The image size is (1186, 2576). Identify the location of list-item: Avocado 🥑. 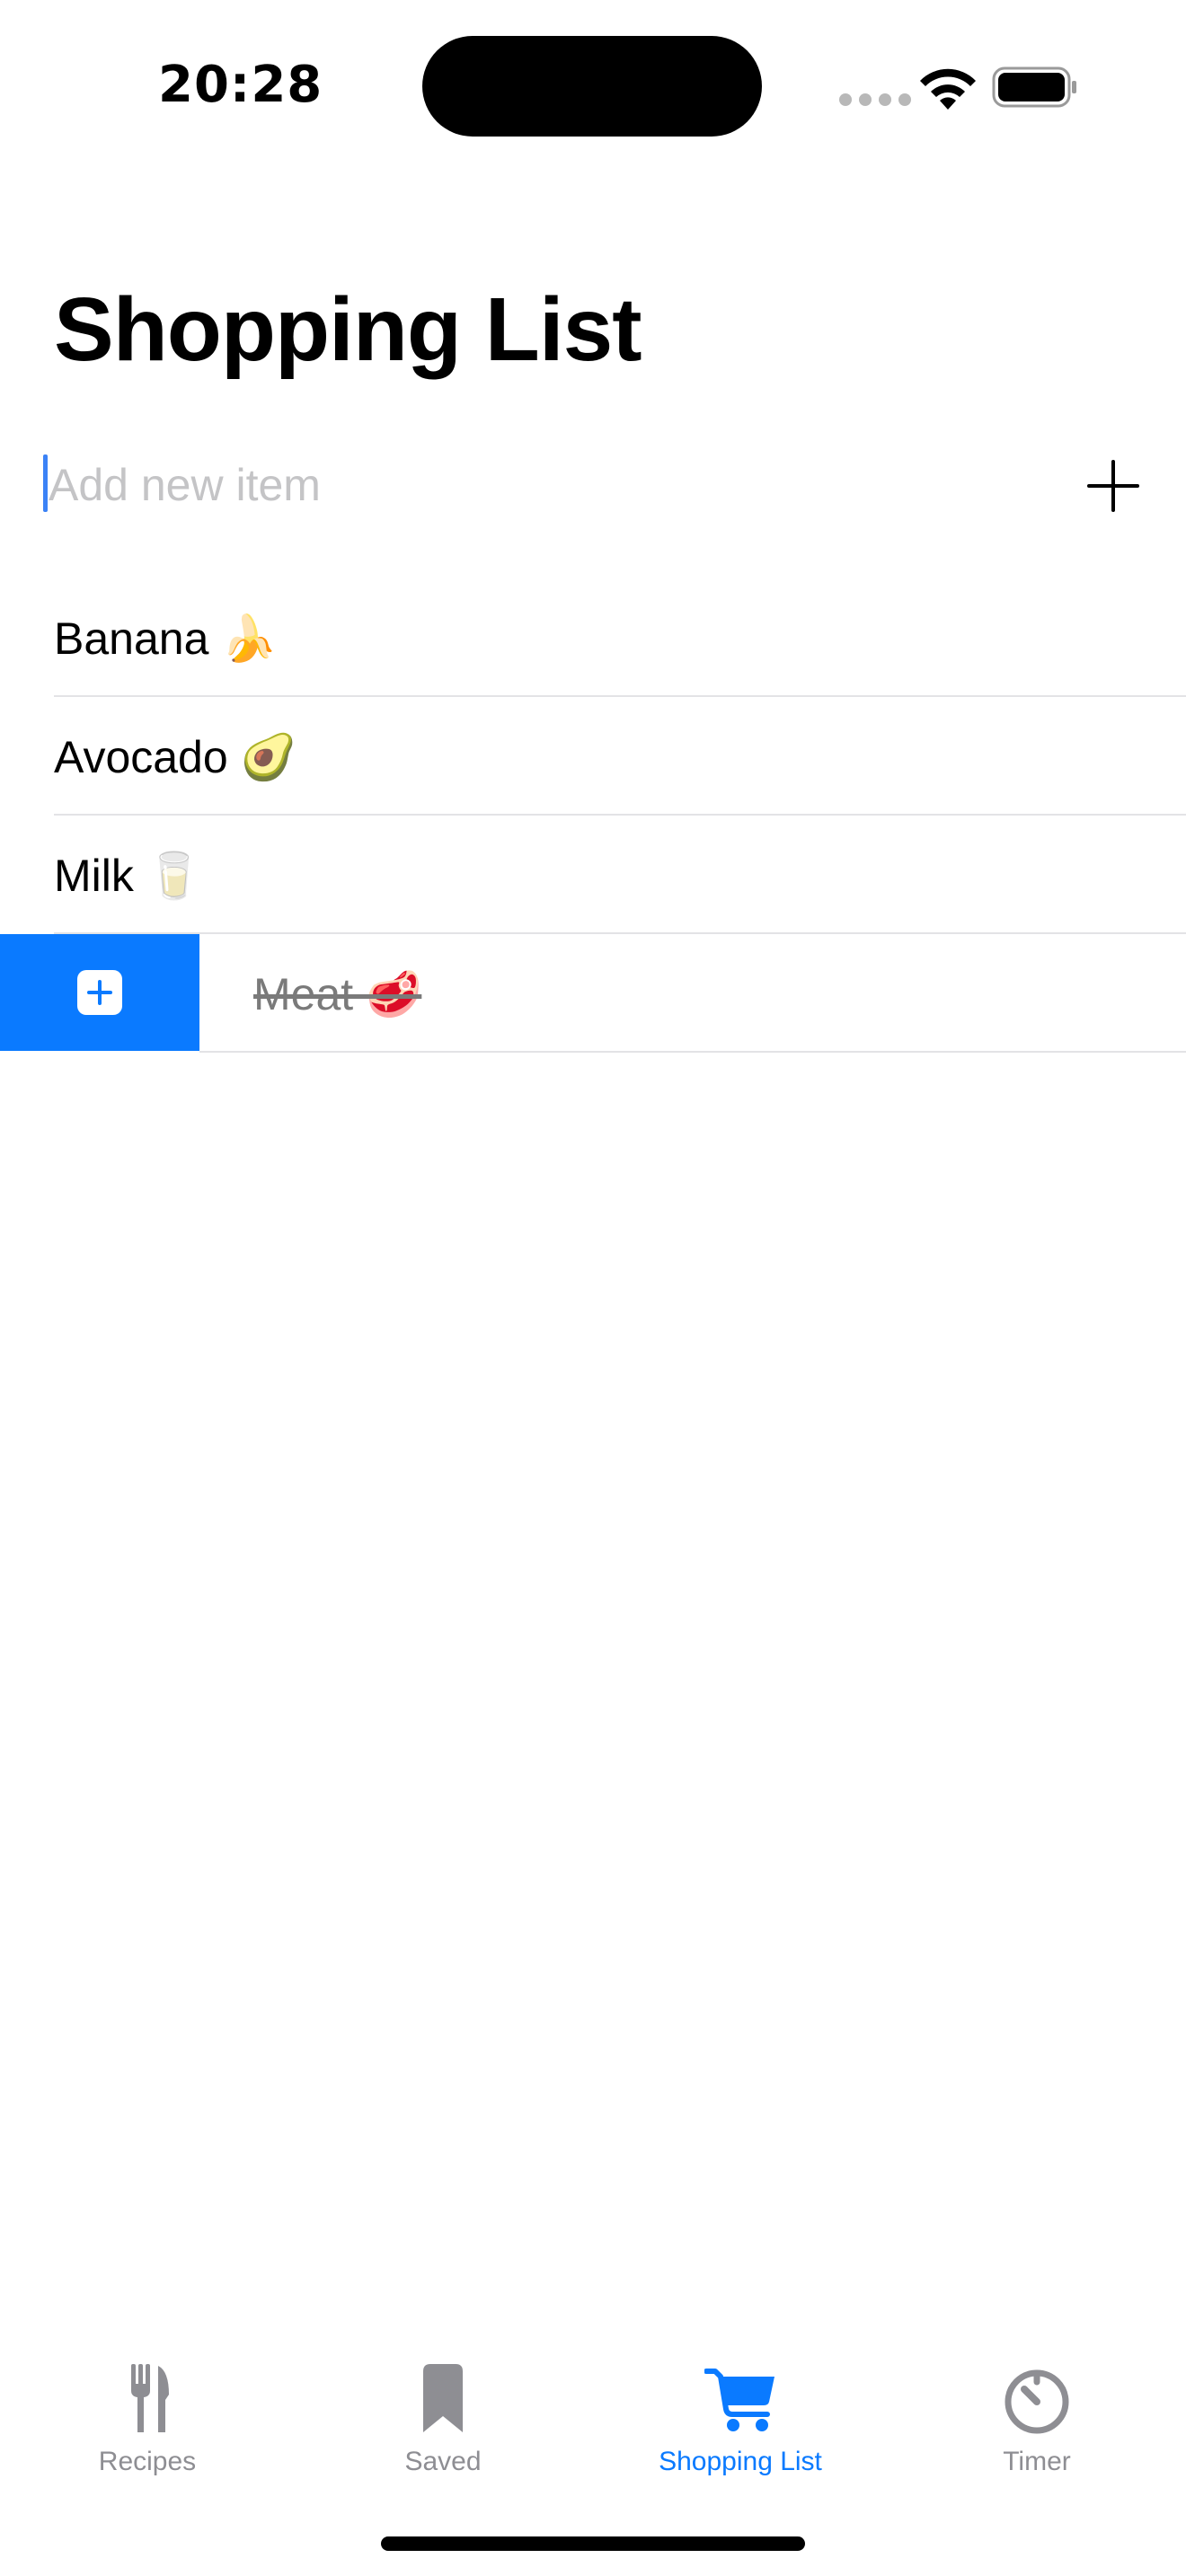
(593, 756).